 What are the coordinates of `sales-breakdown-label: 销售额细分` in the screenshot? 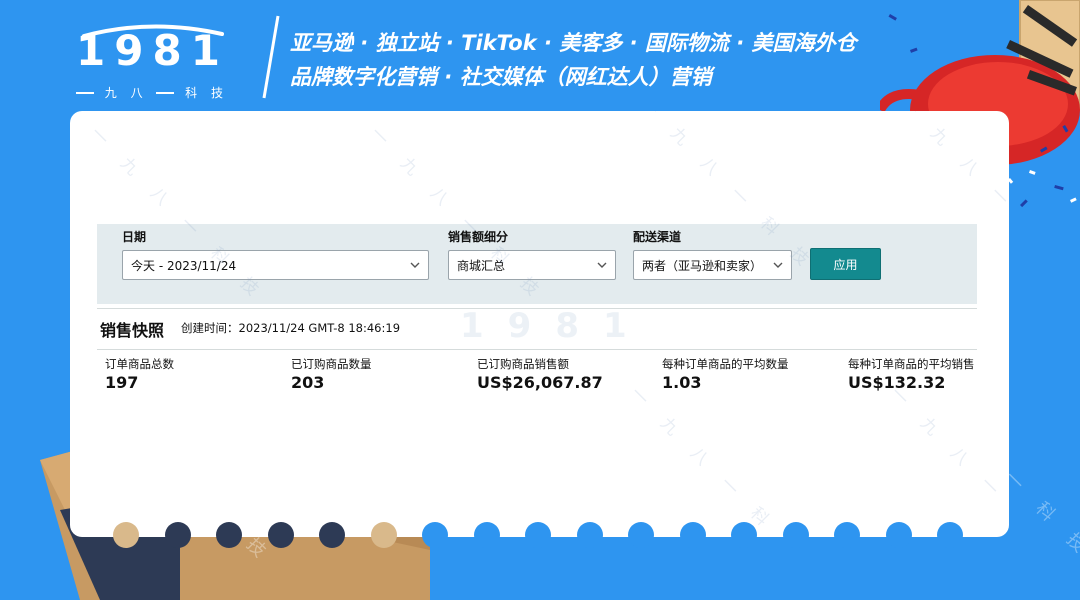 It's located at (478, 237).